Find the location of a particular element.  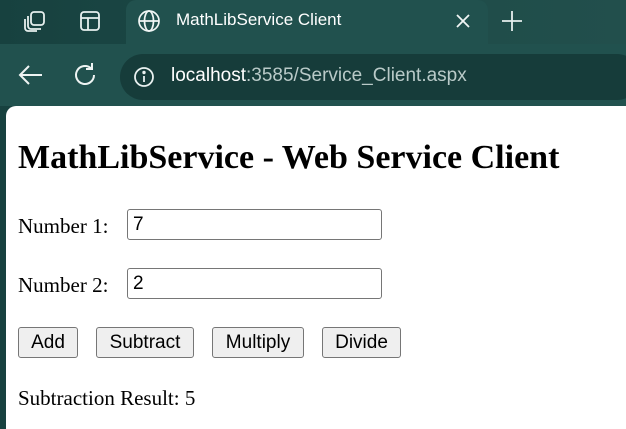

close-icon is located at coordinates (463, 21).